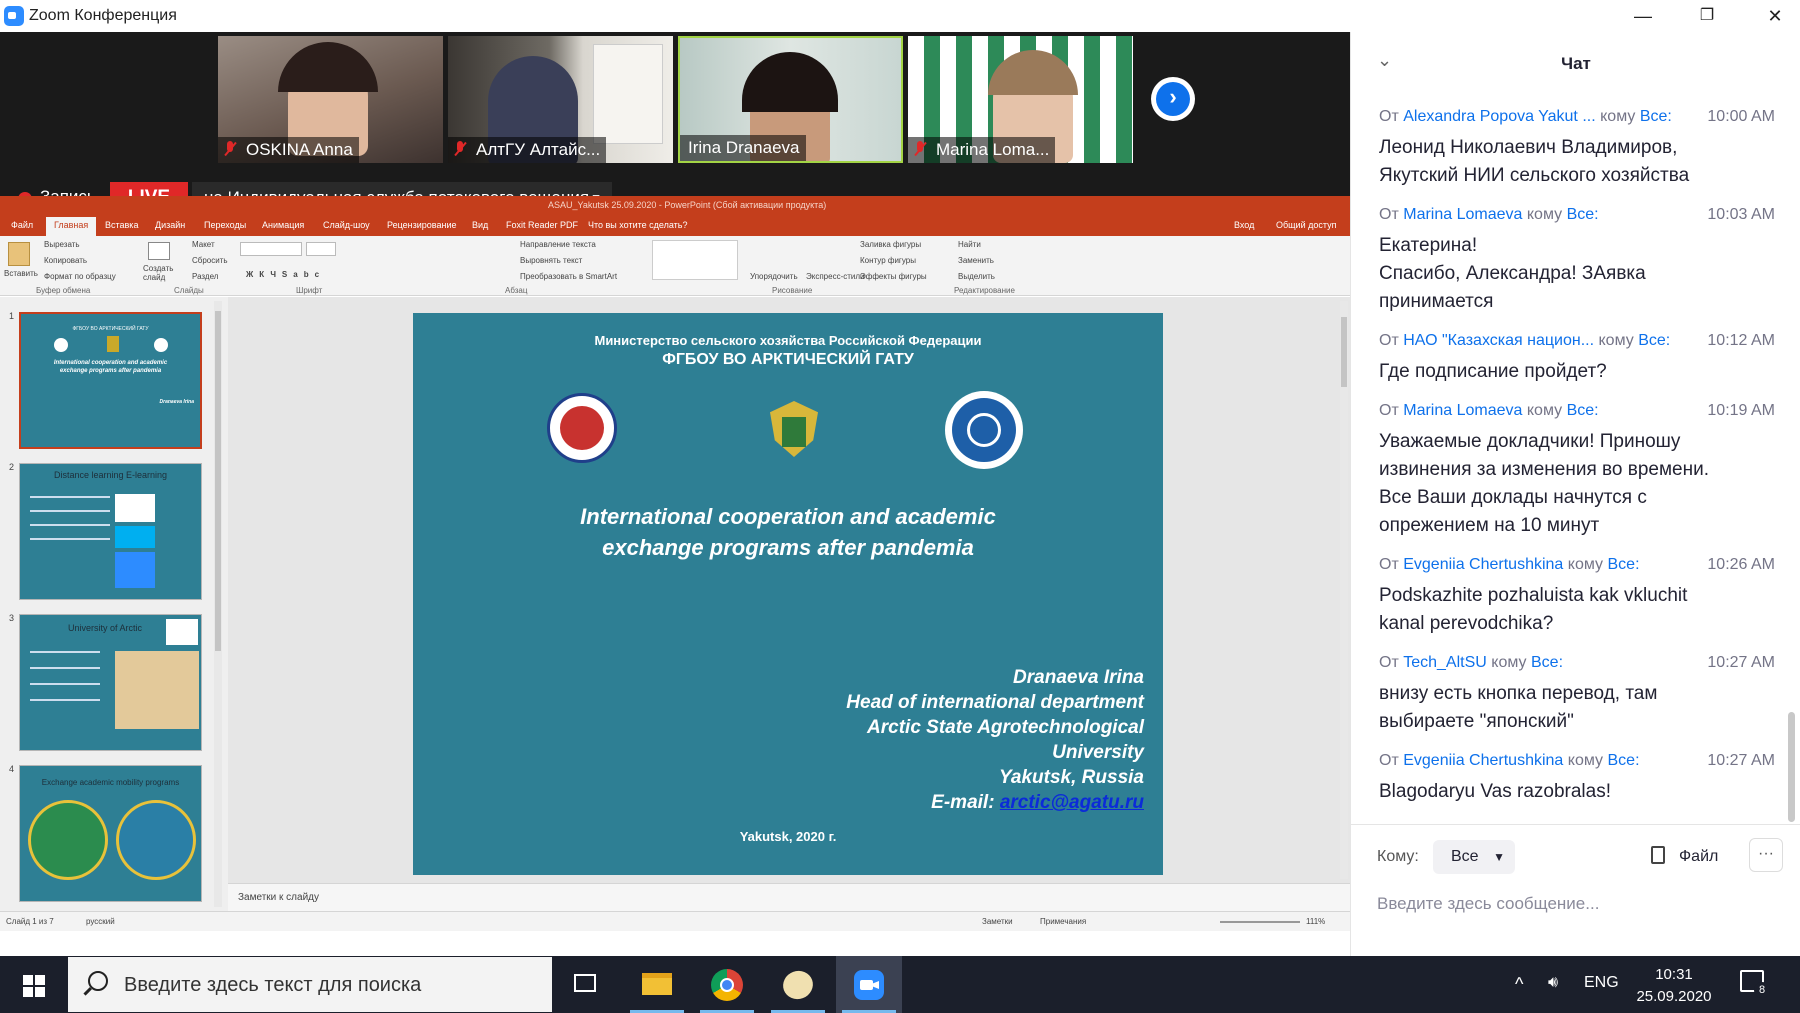 The width and height of the screenshot is (1800, 1013). What do you see at coordinates (321, 249) in the screenshot?
I see `font-size-select` at bounding box center [321, 249].